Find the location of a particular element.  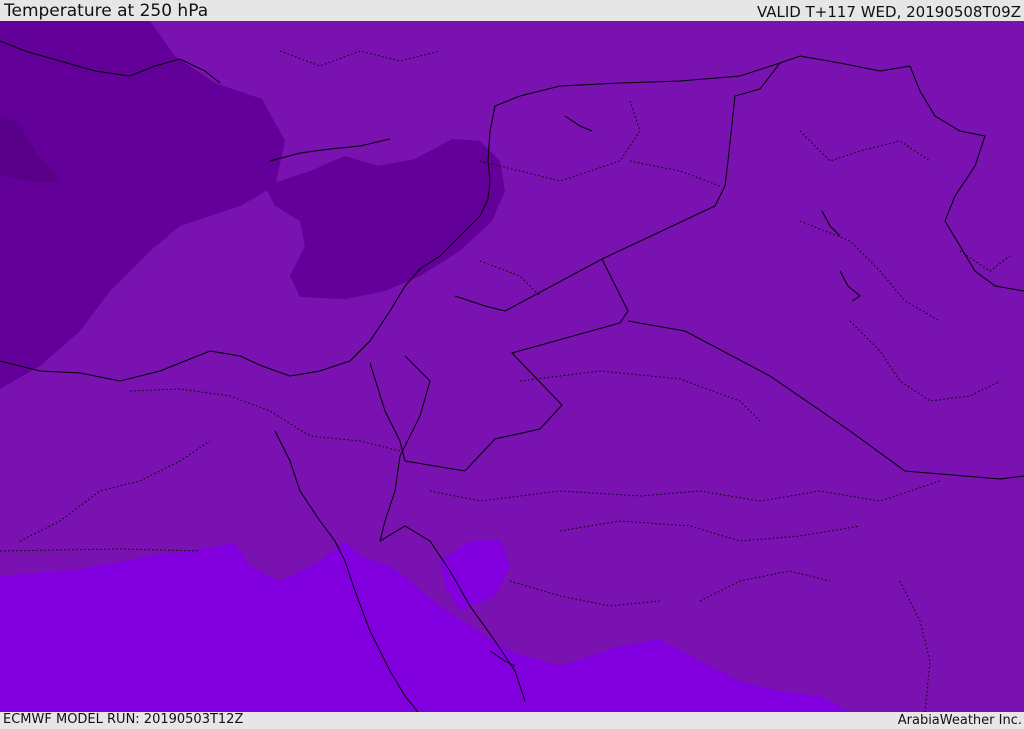

credit: ArabiaWeather Inc. is located at coordinates (959, 720).